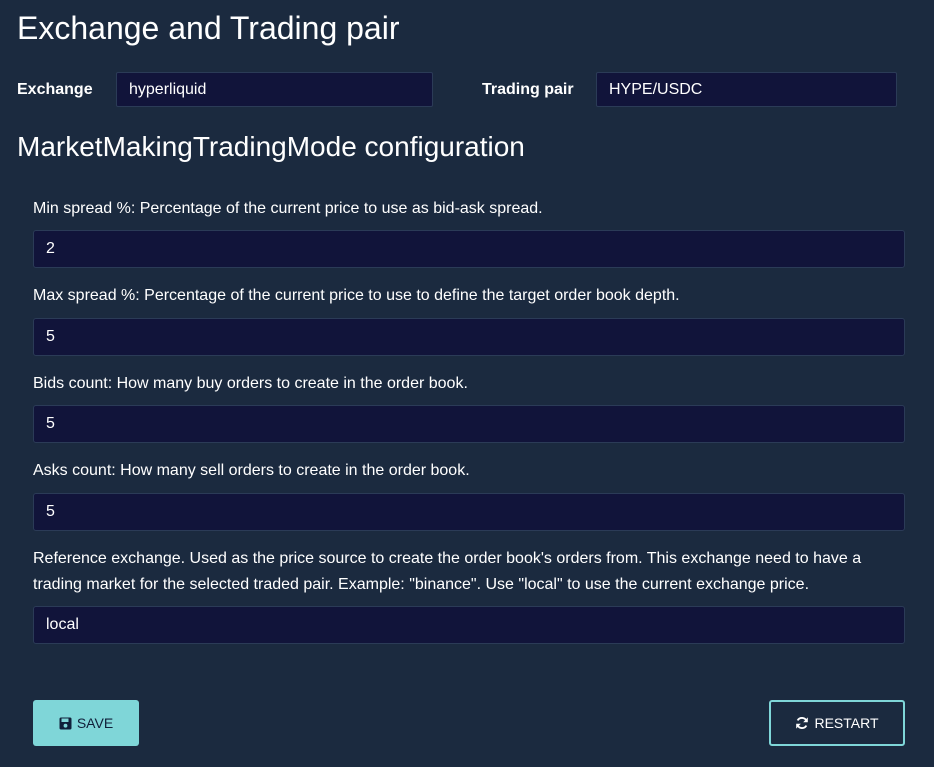  I want to click on exchange-input, so click(274, 89).